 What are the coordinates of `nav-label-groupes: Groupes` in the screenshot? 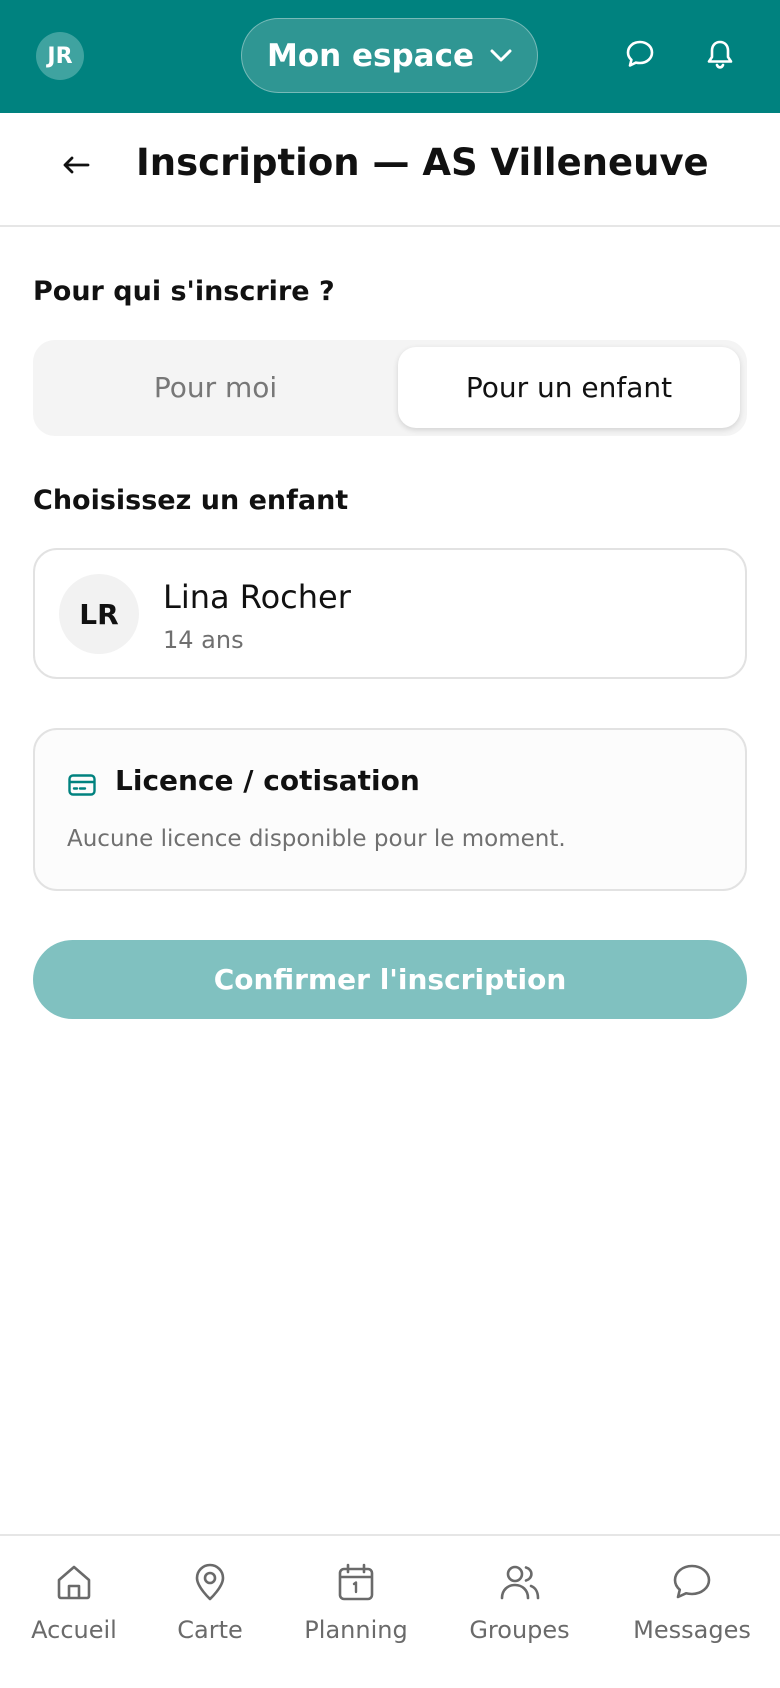 It's located at (519, 1630).